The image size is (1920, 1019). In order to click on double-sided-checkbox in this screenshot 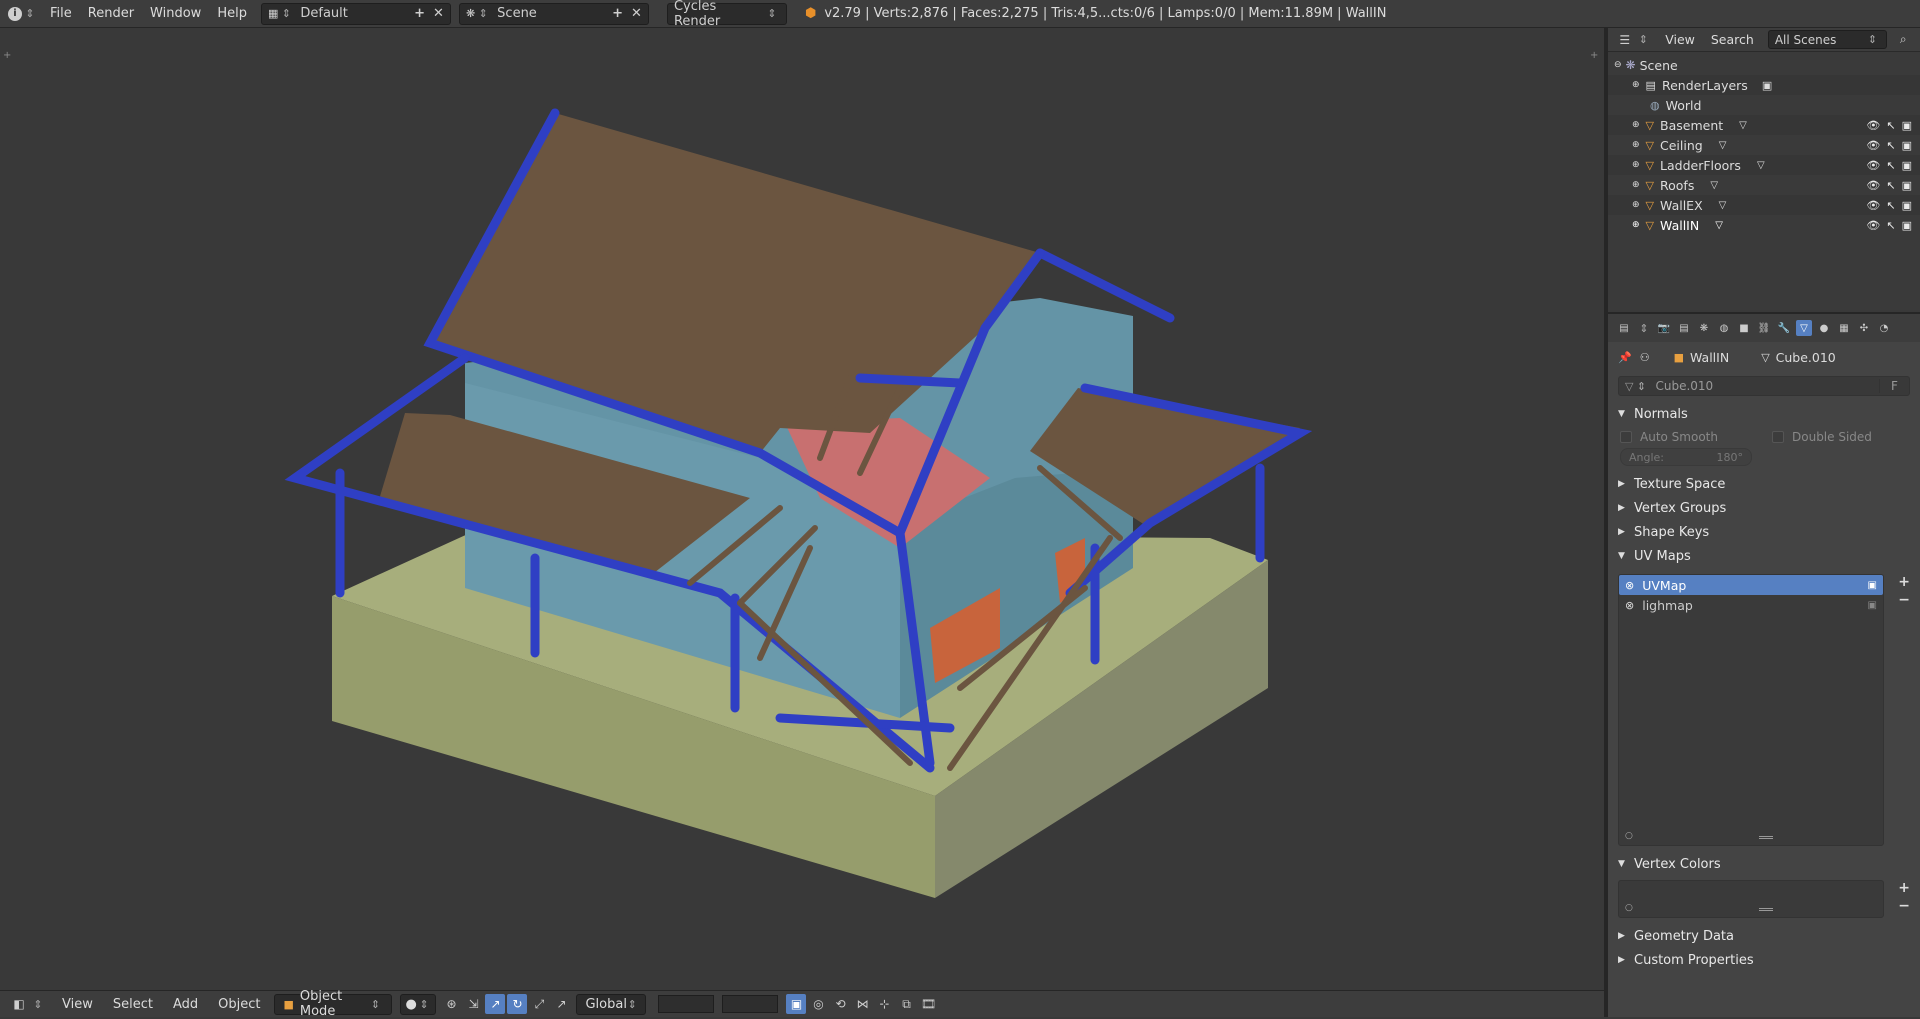, I will do `click(1778, 437)`.